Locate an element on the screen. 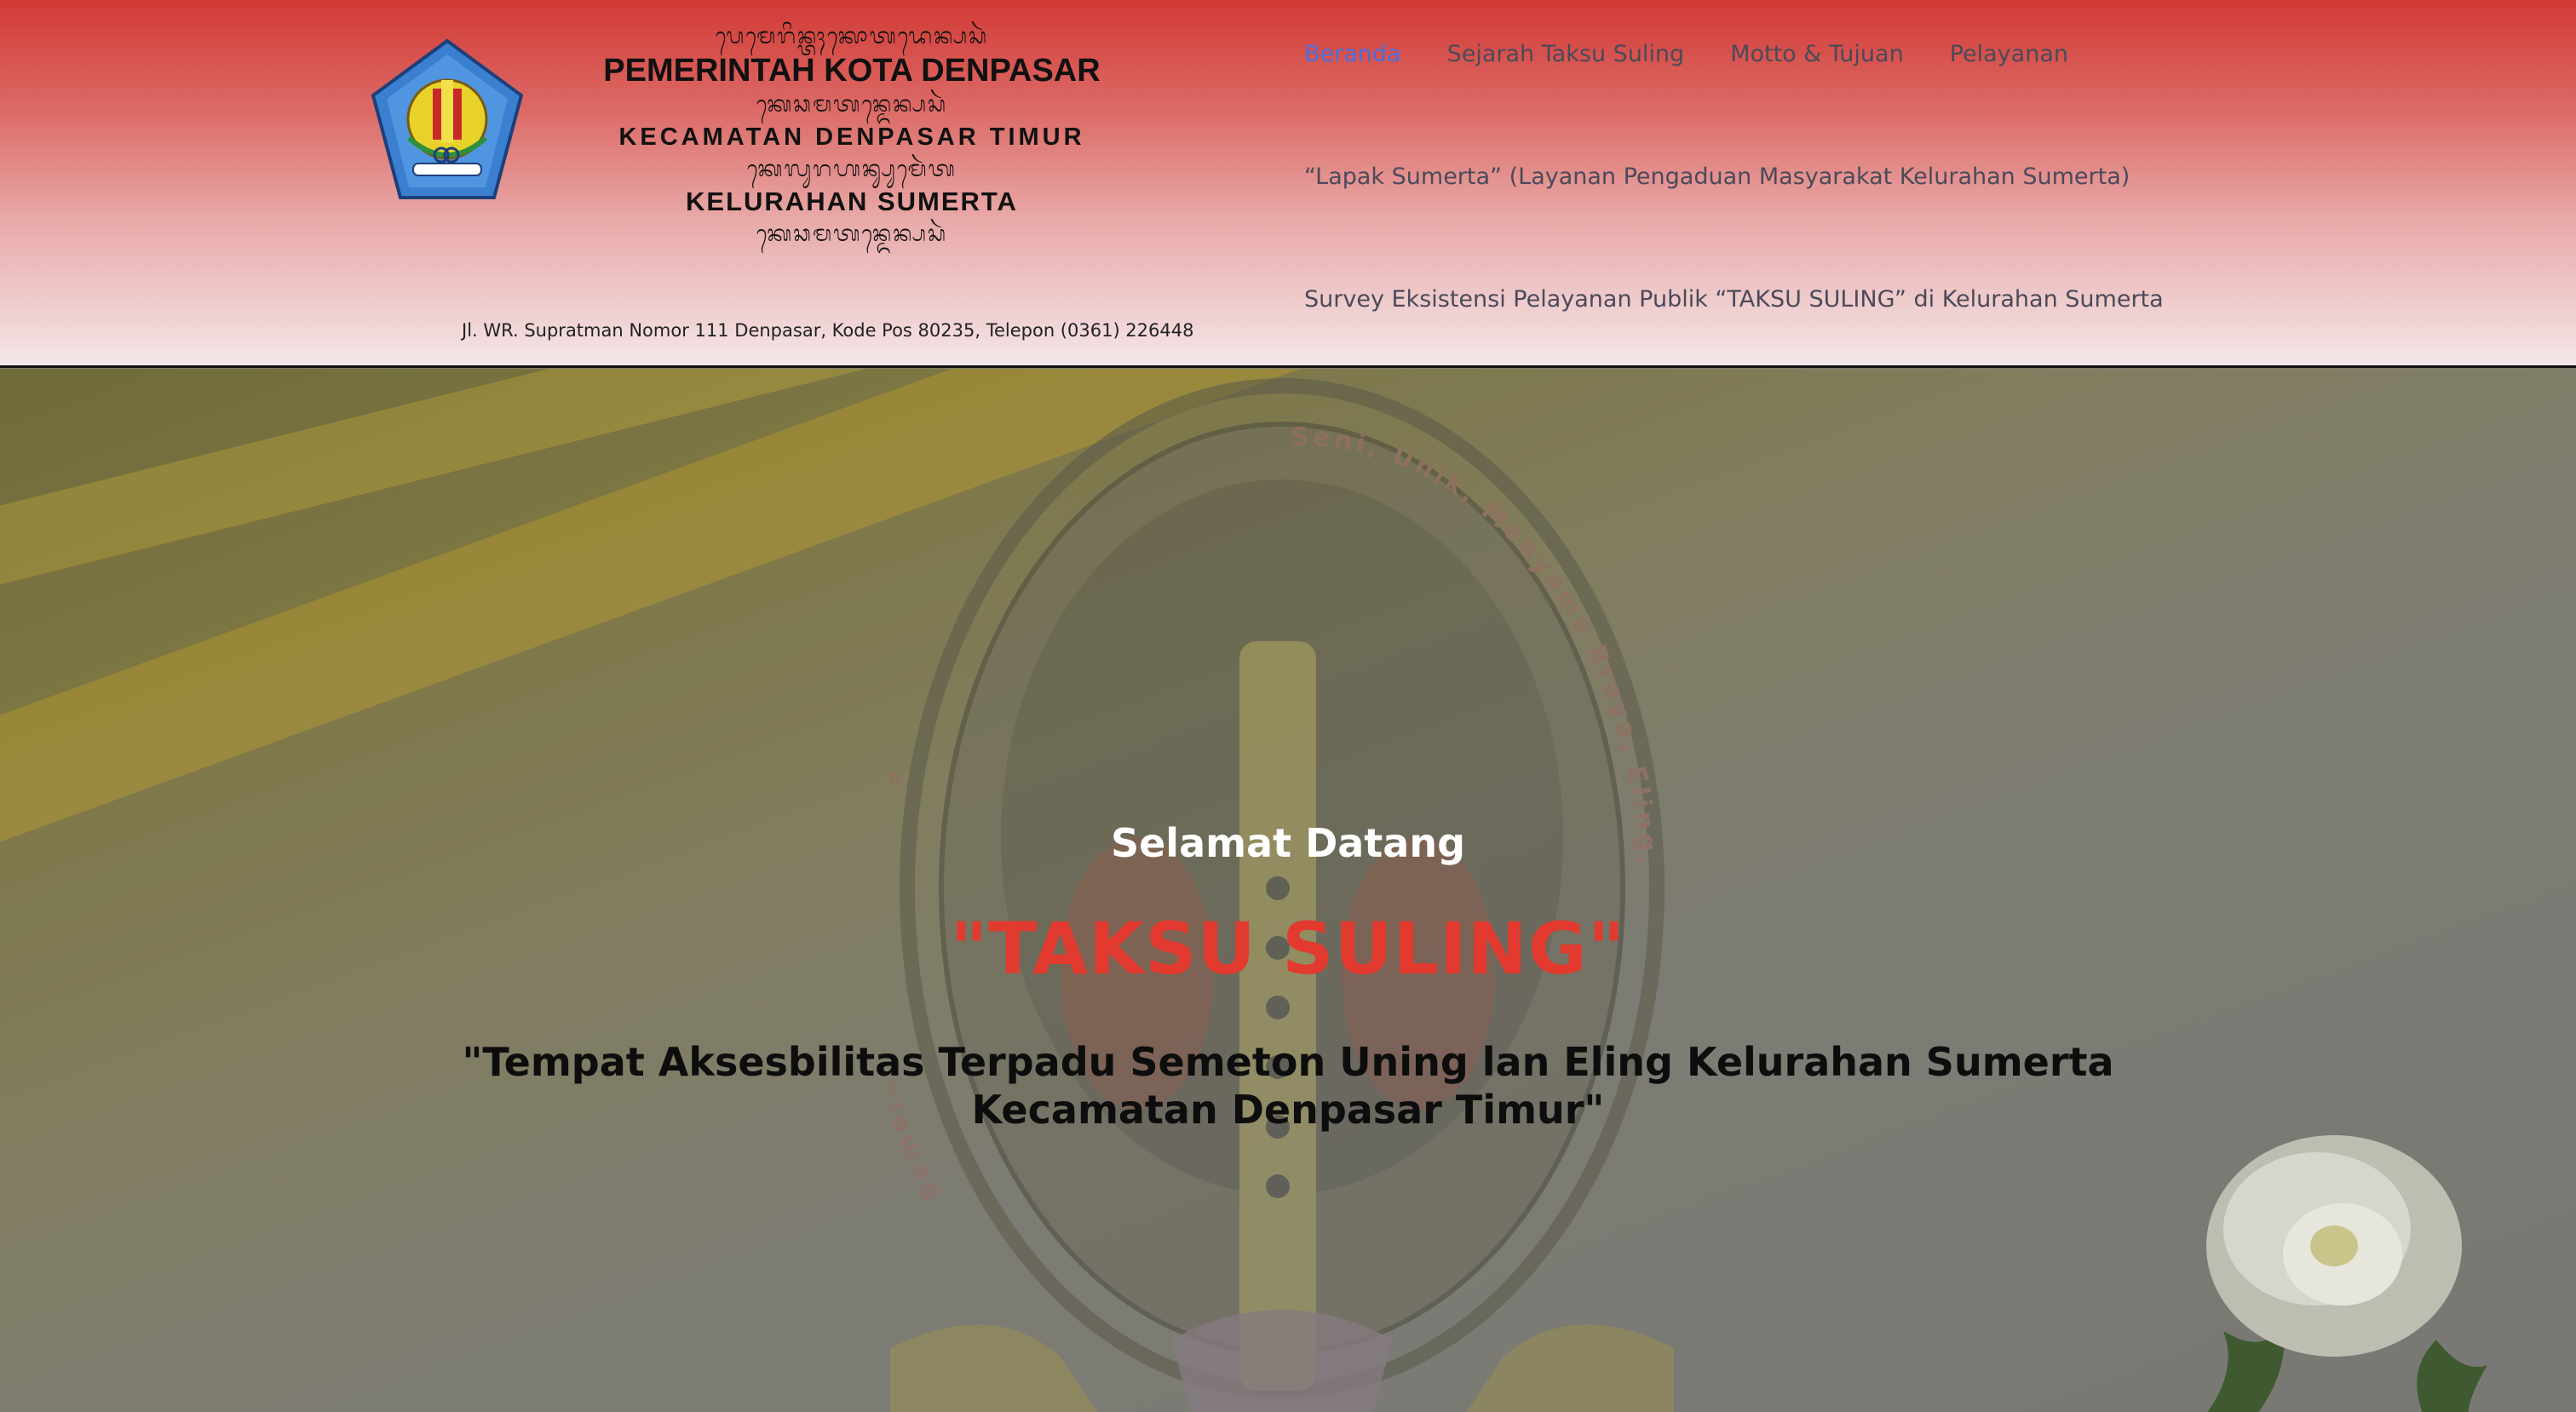 Image resolution: width=2576 pixels, height=1412 pixels. tagline-line: Kecamatan Denpasar Timur" is located at coordinates (1288, 1110).